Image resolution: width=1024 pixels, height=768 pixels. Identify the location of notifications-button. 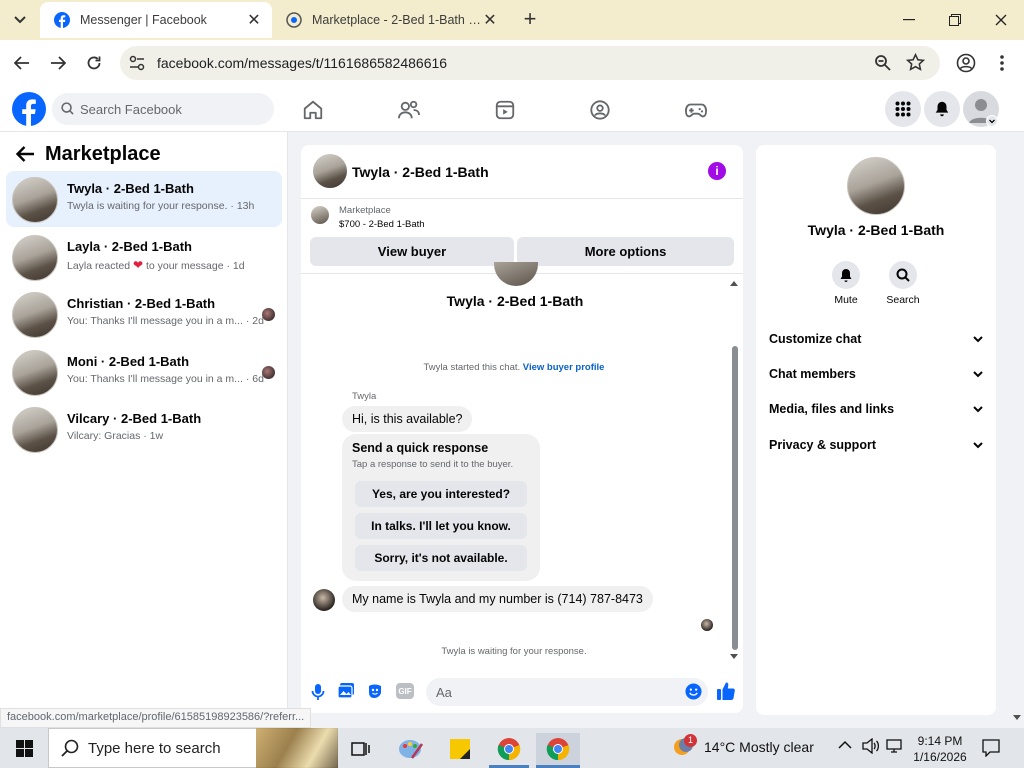
(942, 109).